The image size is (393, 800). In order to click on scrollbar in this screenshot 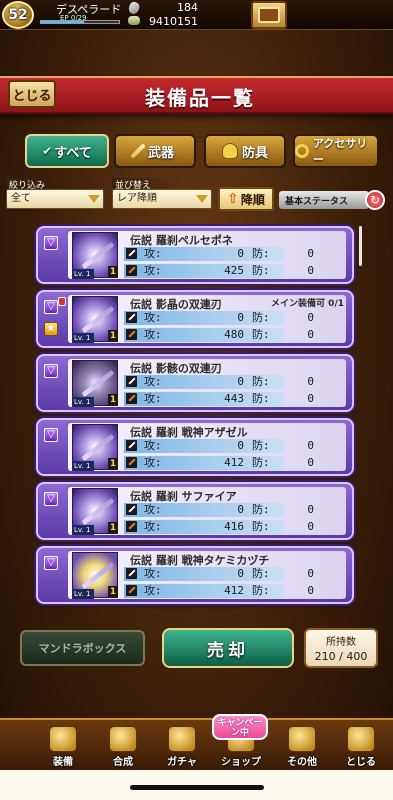, I will do `click(360, 246)`.